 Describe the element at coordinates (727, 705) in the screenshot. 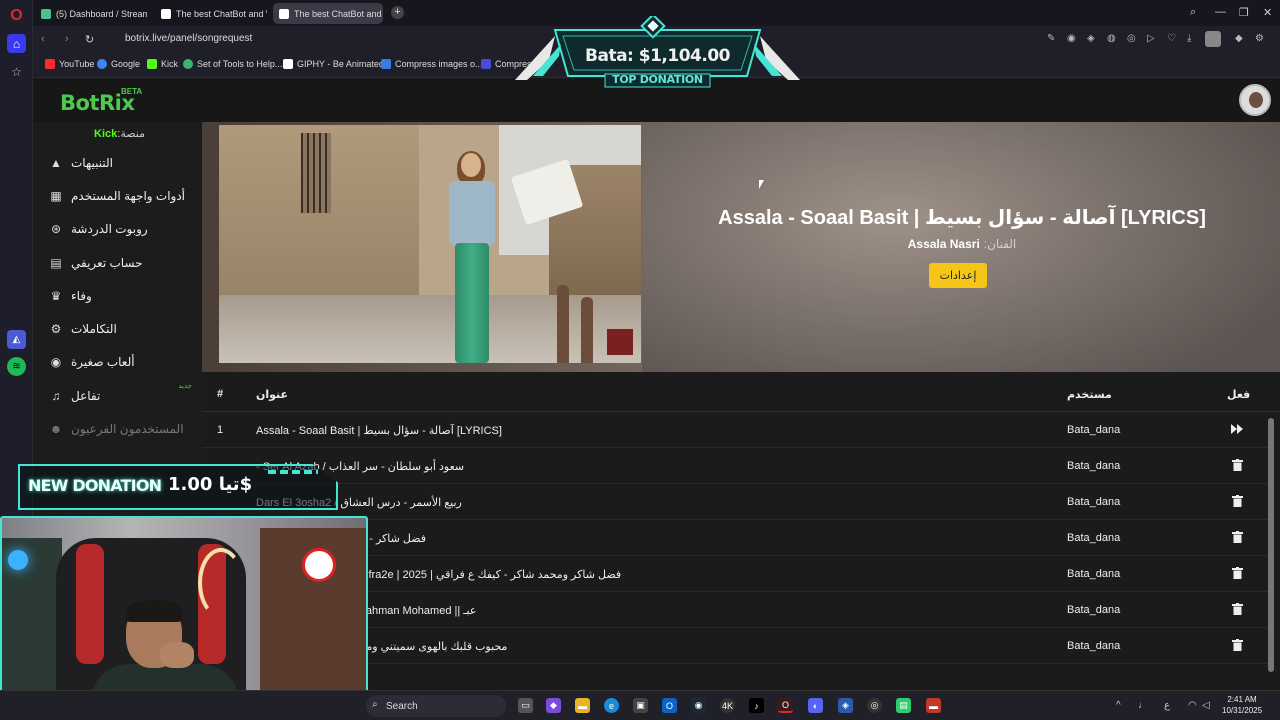

I see `4k-icon: 4K` at that location.